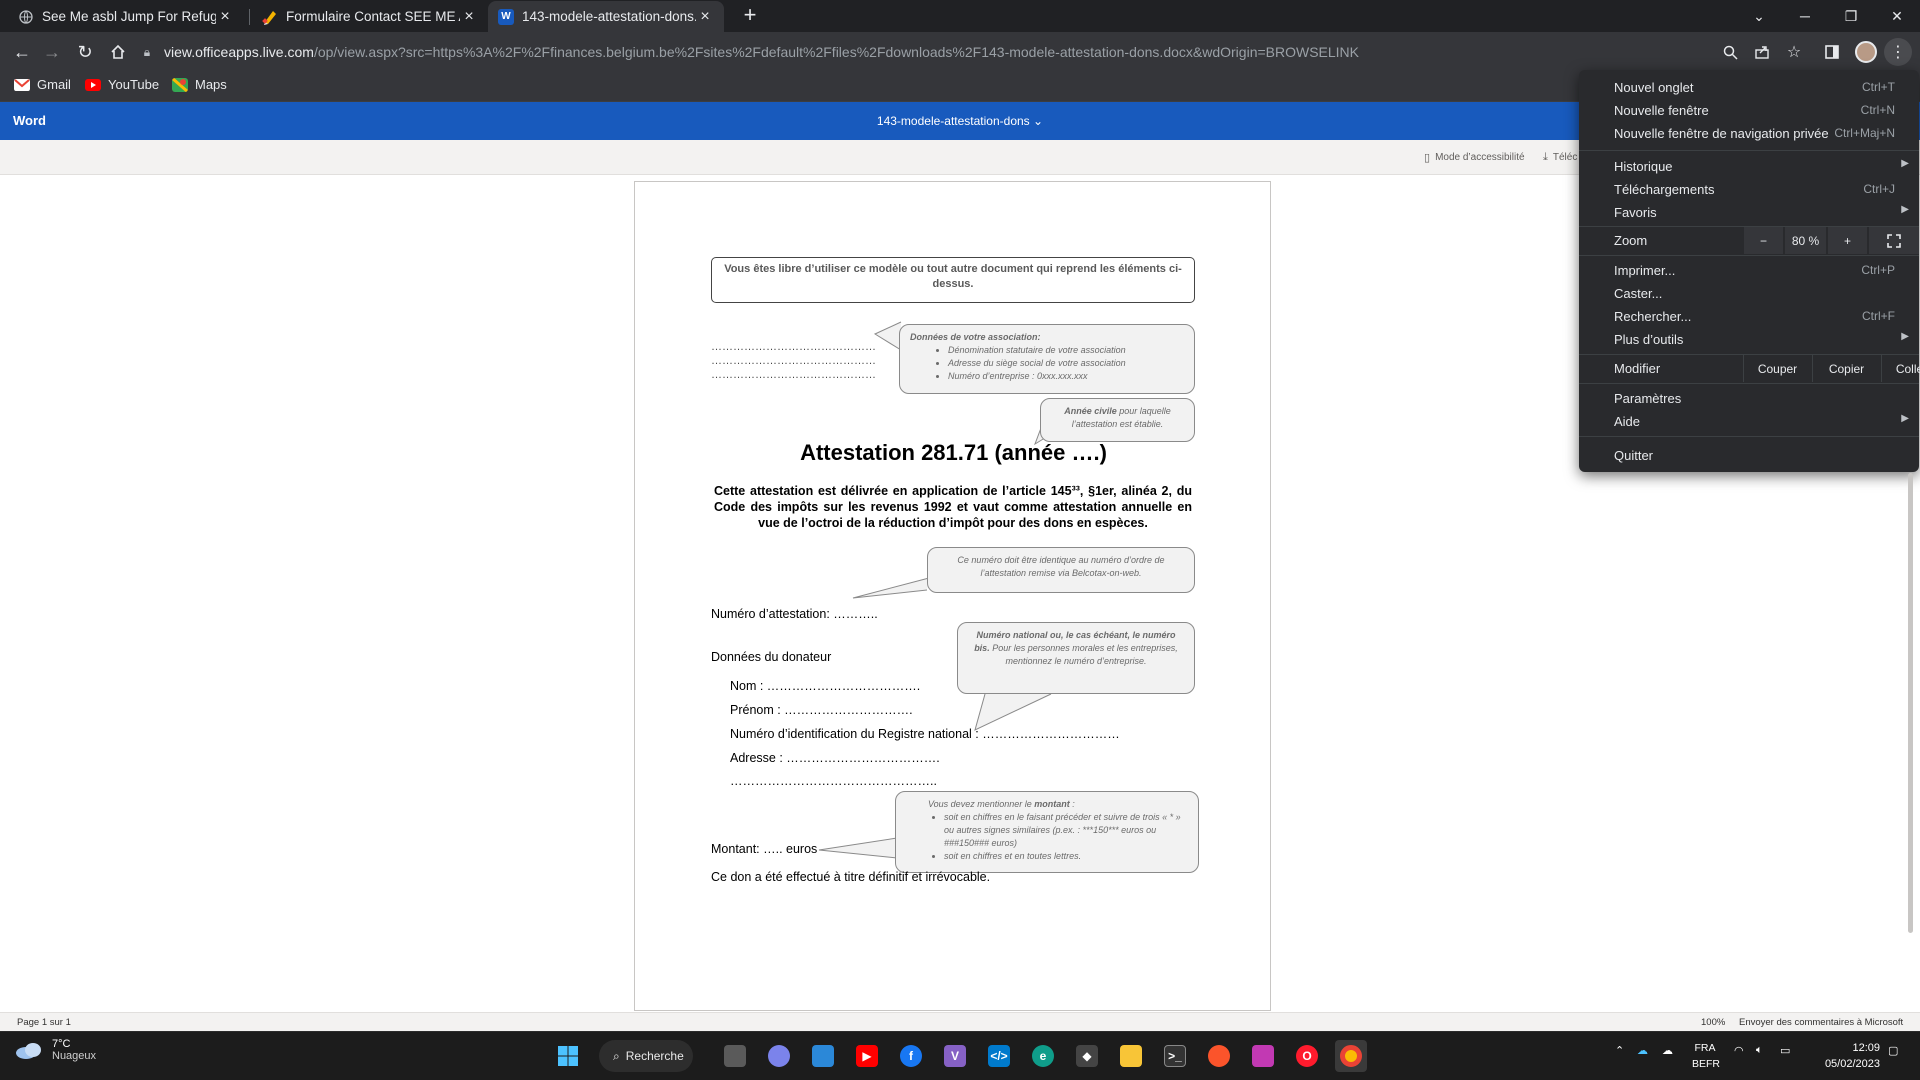  I want to click on minimize-button: ─, so click(1805, 16).